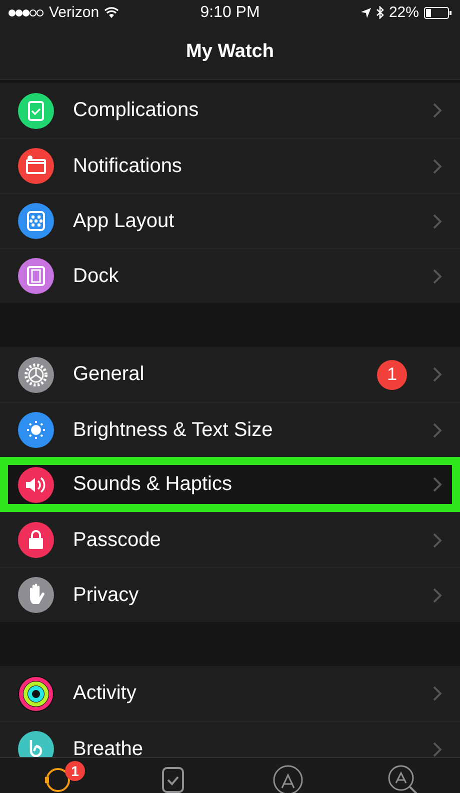  I want to click on settings-row: Complications, so click(230, 110).